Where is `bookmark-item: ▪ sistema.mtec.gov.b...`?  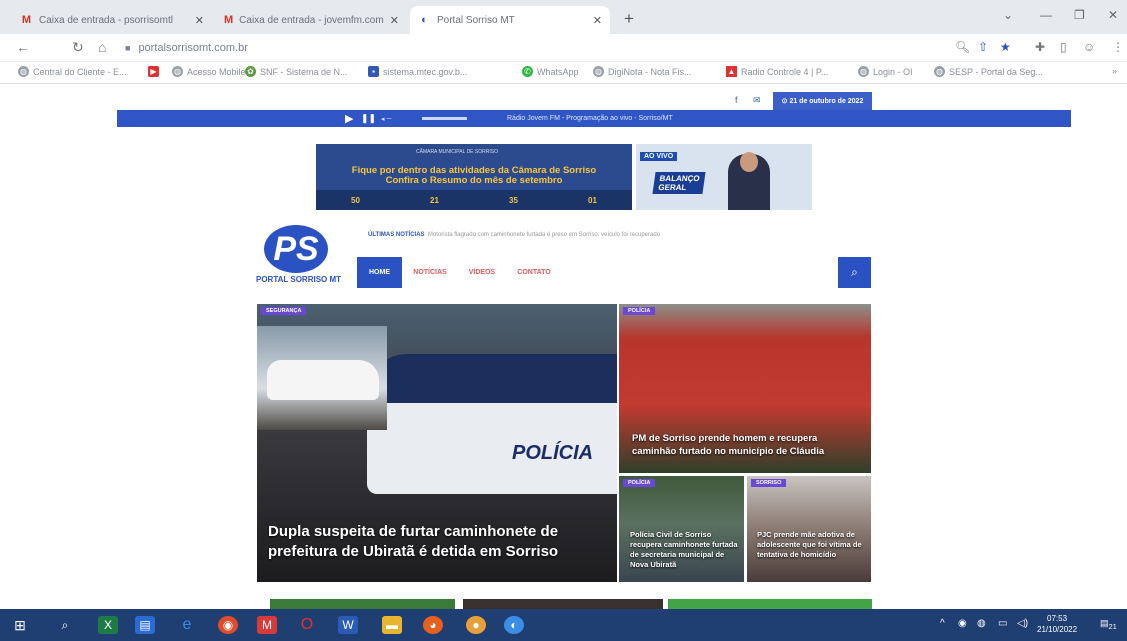
bookmark-item: ▪ sistema.mtec.gov.b... is located at coordinates (417, 71).